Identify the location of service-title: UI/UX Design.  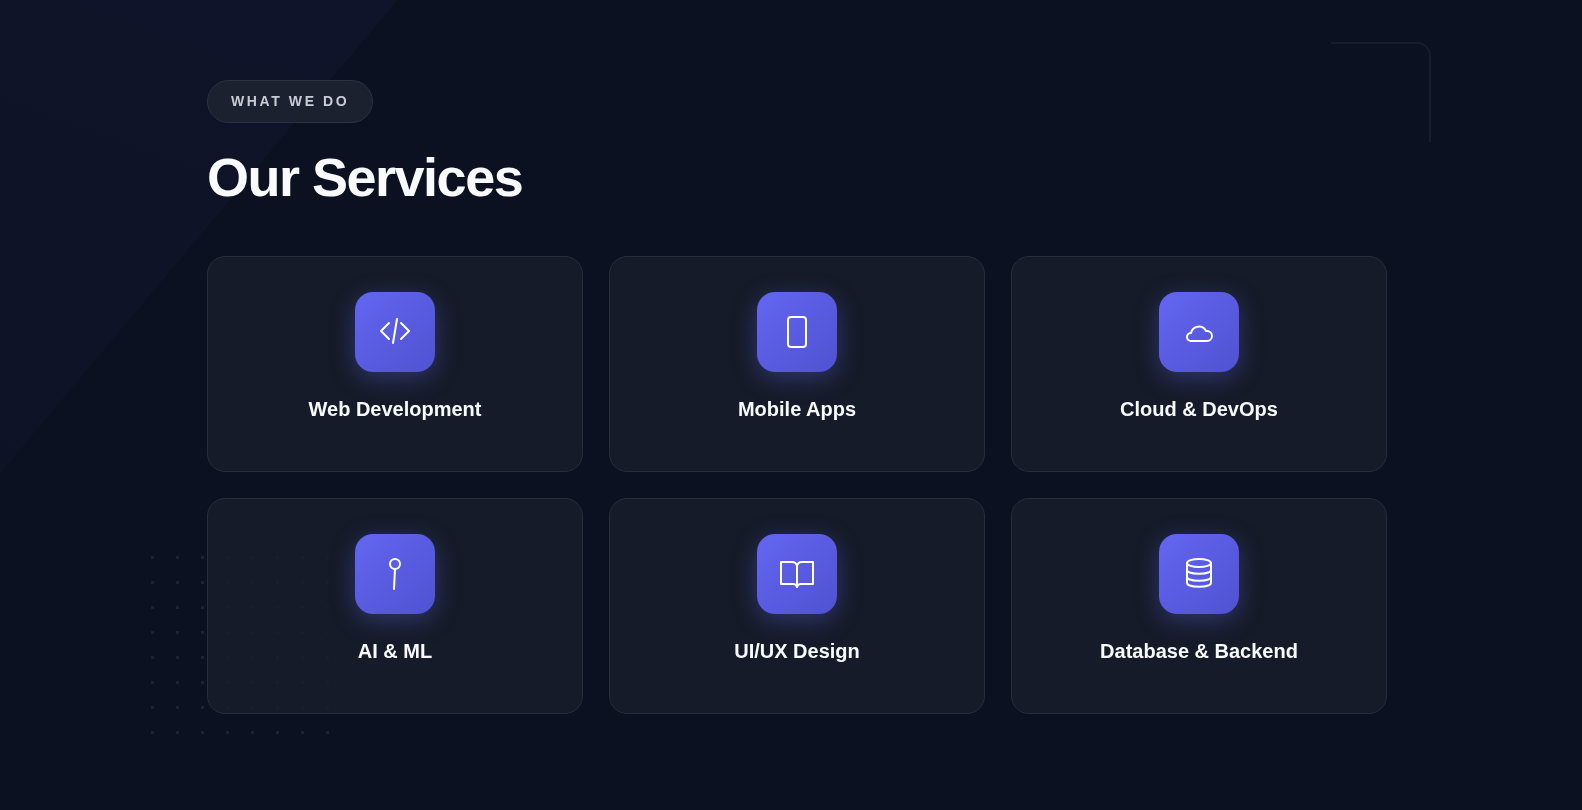
(797, 651).